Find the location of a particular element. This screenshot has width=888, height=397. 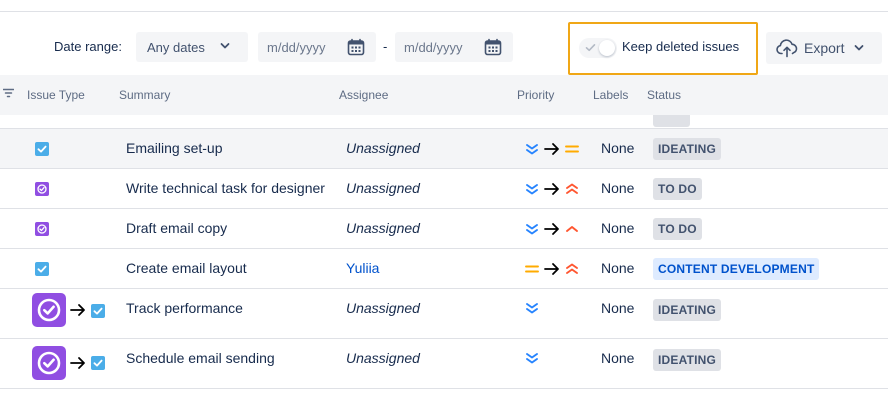

export-label: Export is located at coordinates (824, 48).